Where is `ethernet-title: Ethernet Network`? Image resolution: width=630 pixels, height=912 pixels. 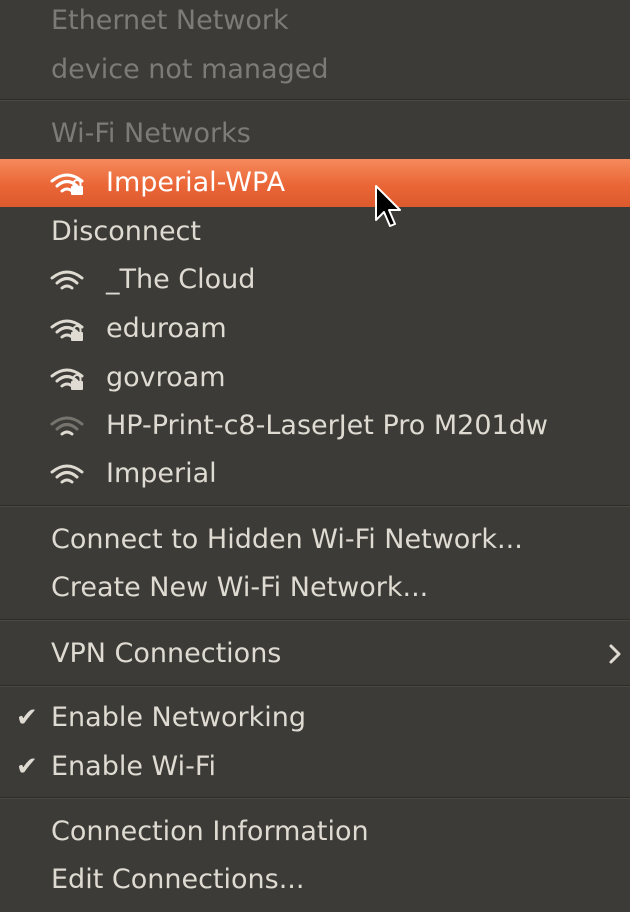 ethernet-title: Ethernet Network is located at coordinates (170, 20).